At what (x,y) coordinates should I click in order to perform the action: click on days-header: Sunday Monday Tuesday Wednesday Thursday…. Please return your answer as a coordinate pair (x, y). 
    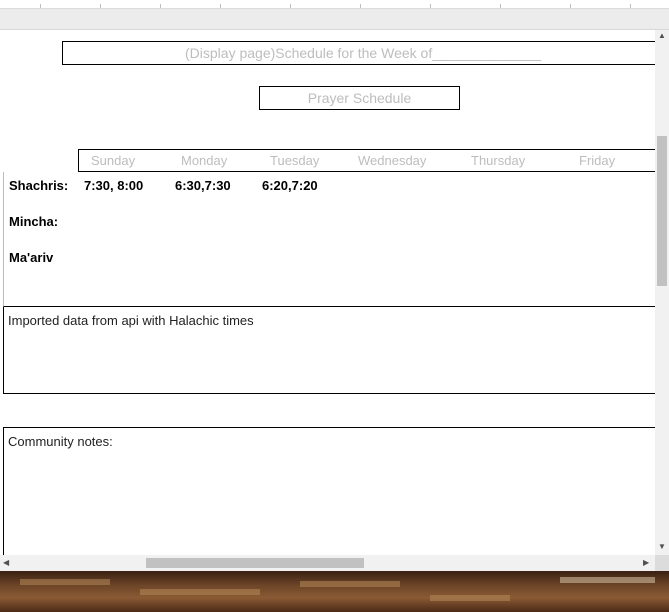
    Looking at the image, I should click on (366, 160).